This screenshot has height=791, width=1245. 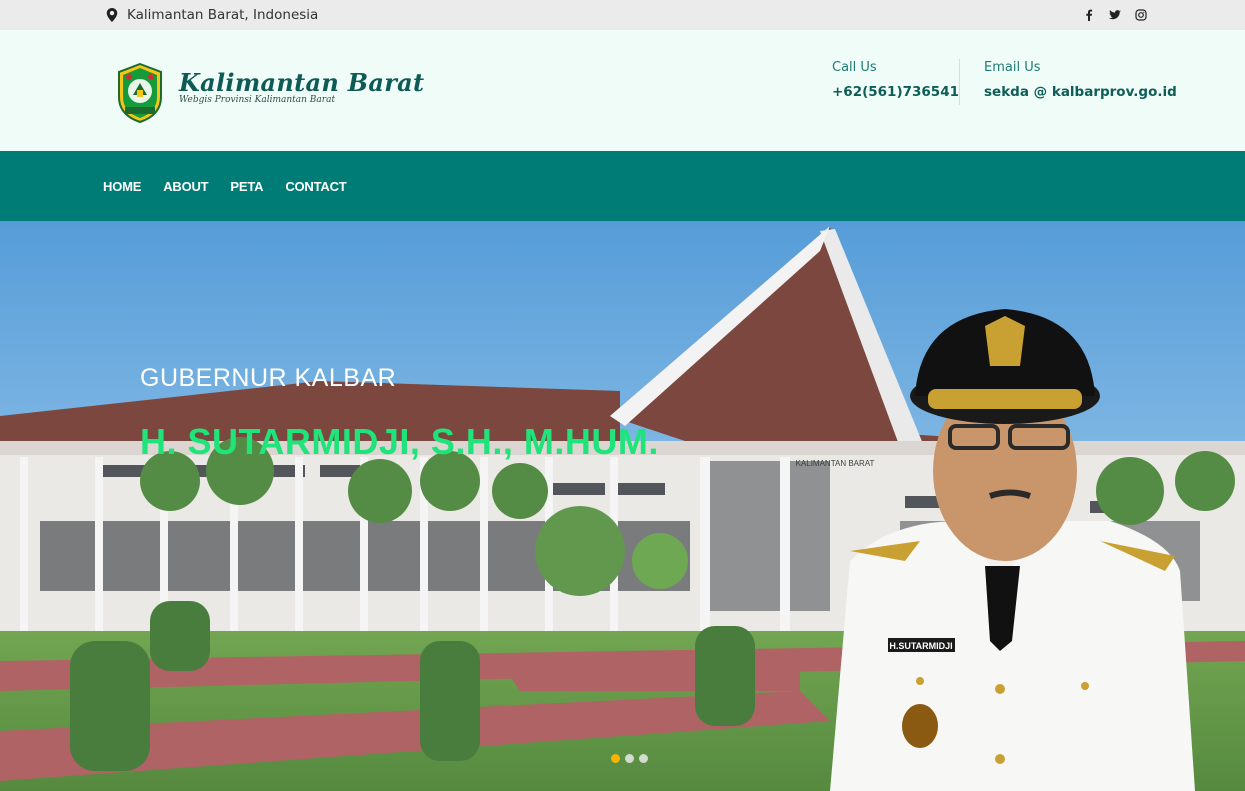 What do you see at coordinates (399, 441) in the screenshot?
I see `hero-title: H. SUTARMIDJI, S.H., M.HUM.` at bounding box center [399, 441].